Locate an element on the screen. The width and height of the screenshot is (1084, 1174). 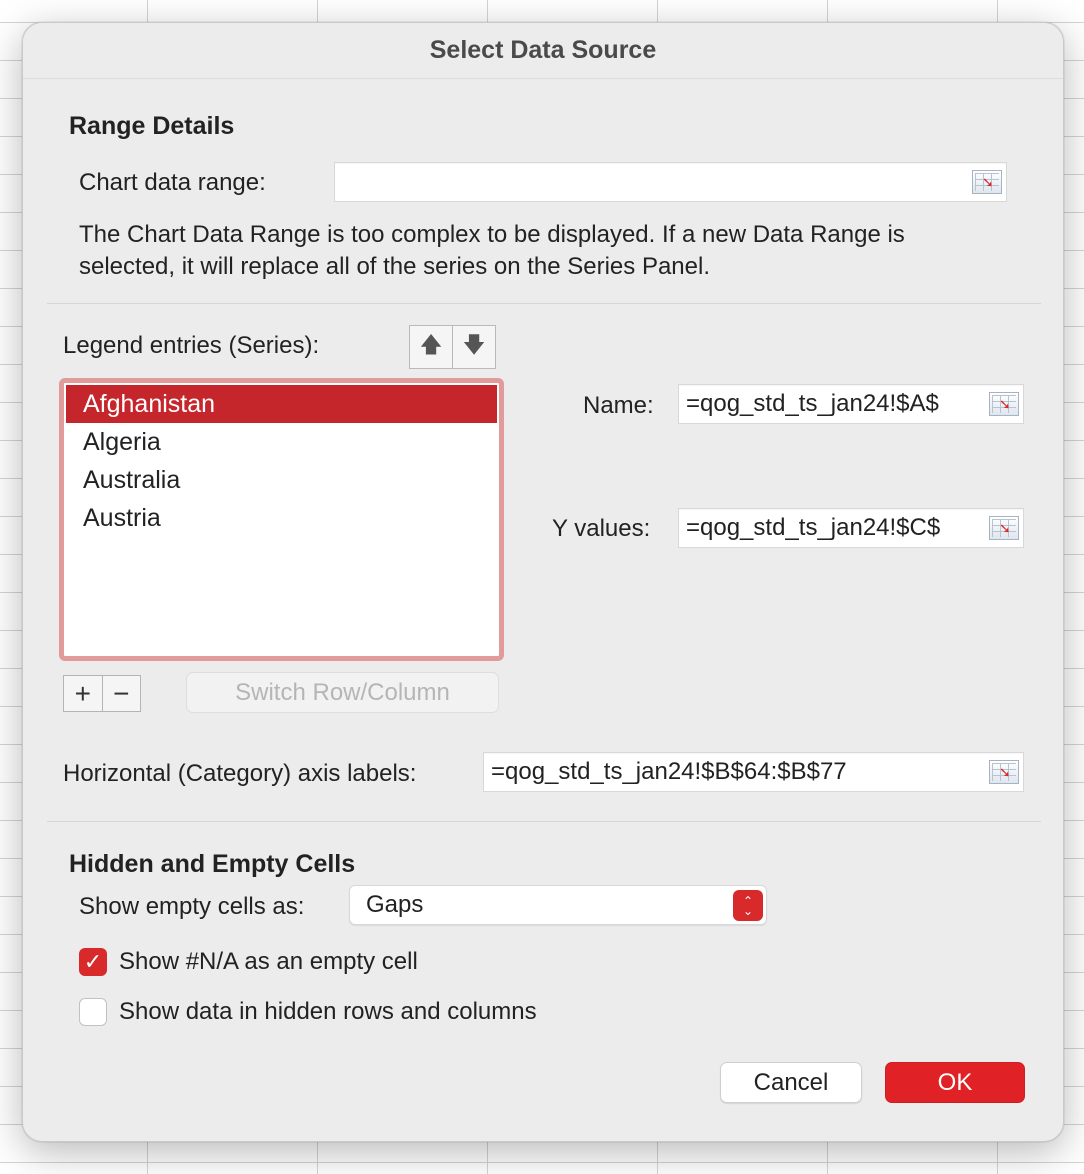
series-name-label: Name: is located at coordinates (618, 405).